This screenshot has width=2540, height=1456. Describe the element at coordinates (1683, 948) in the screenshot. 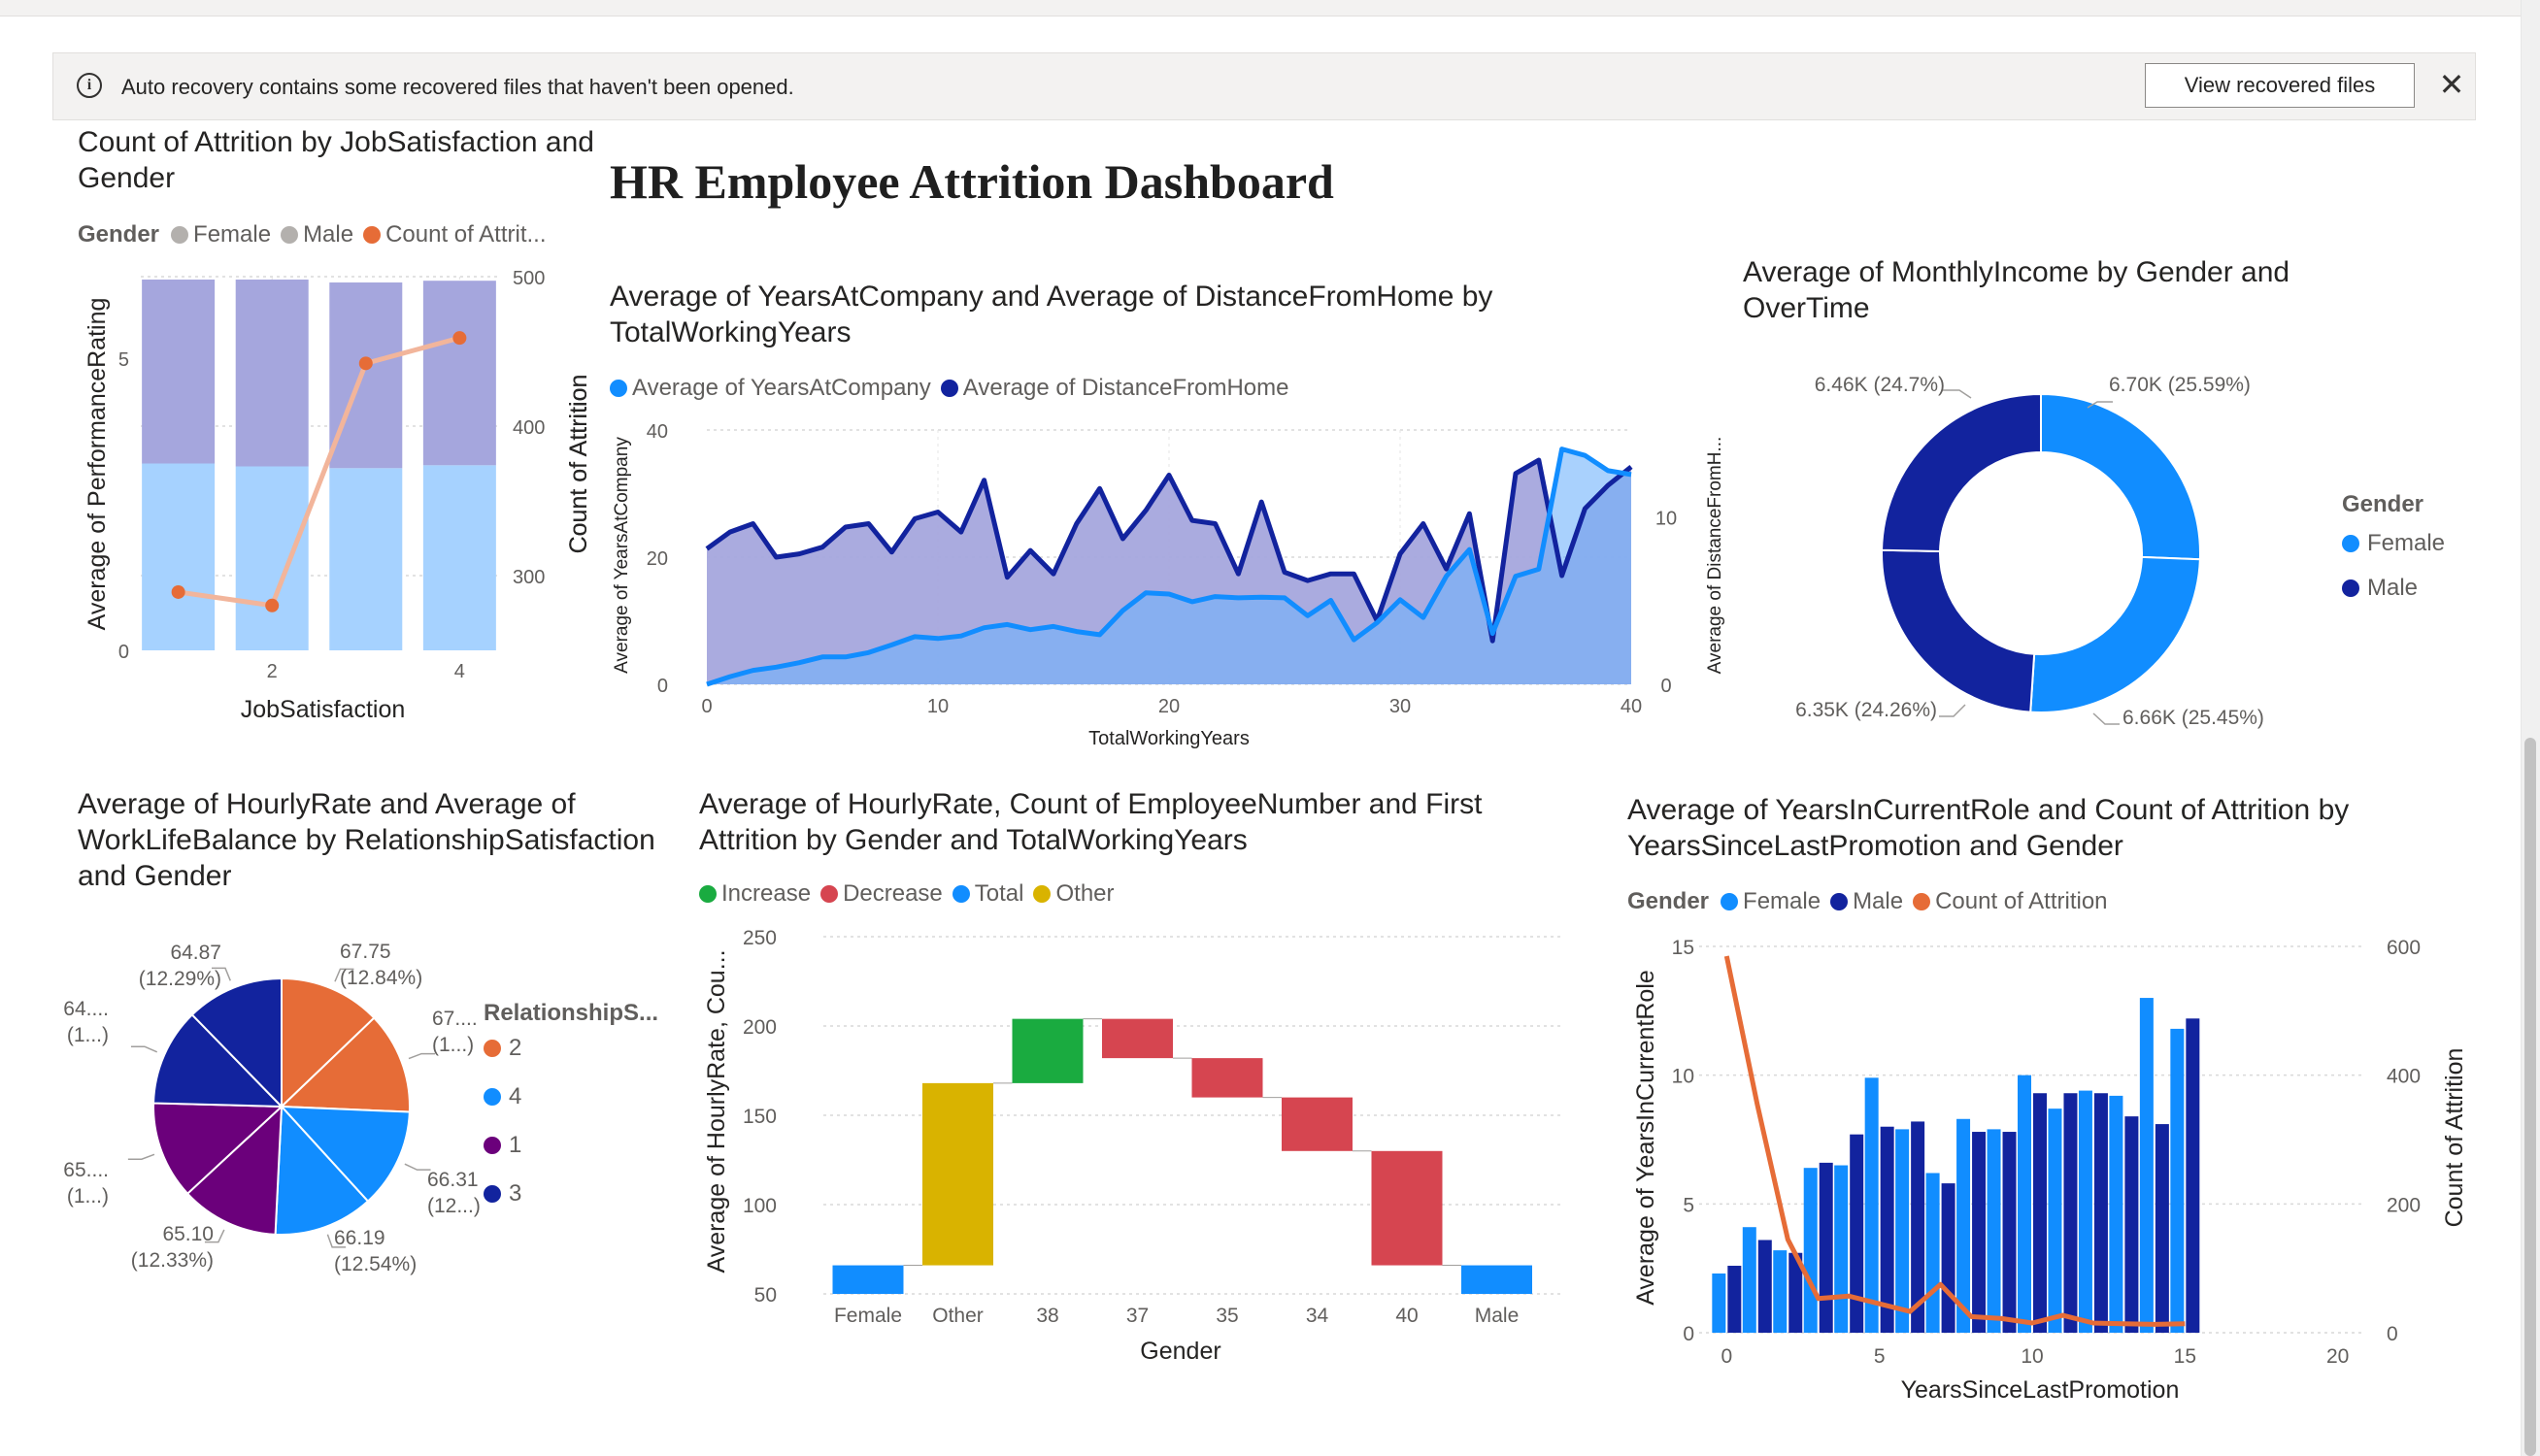

I see `ytick: 15` at that location.